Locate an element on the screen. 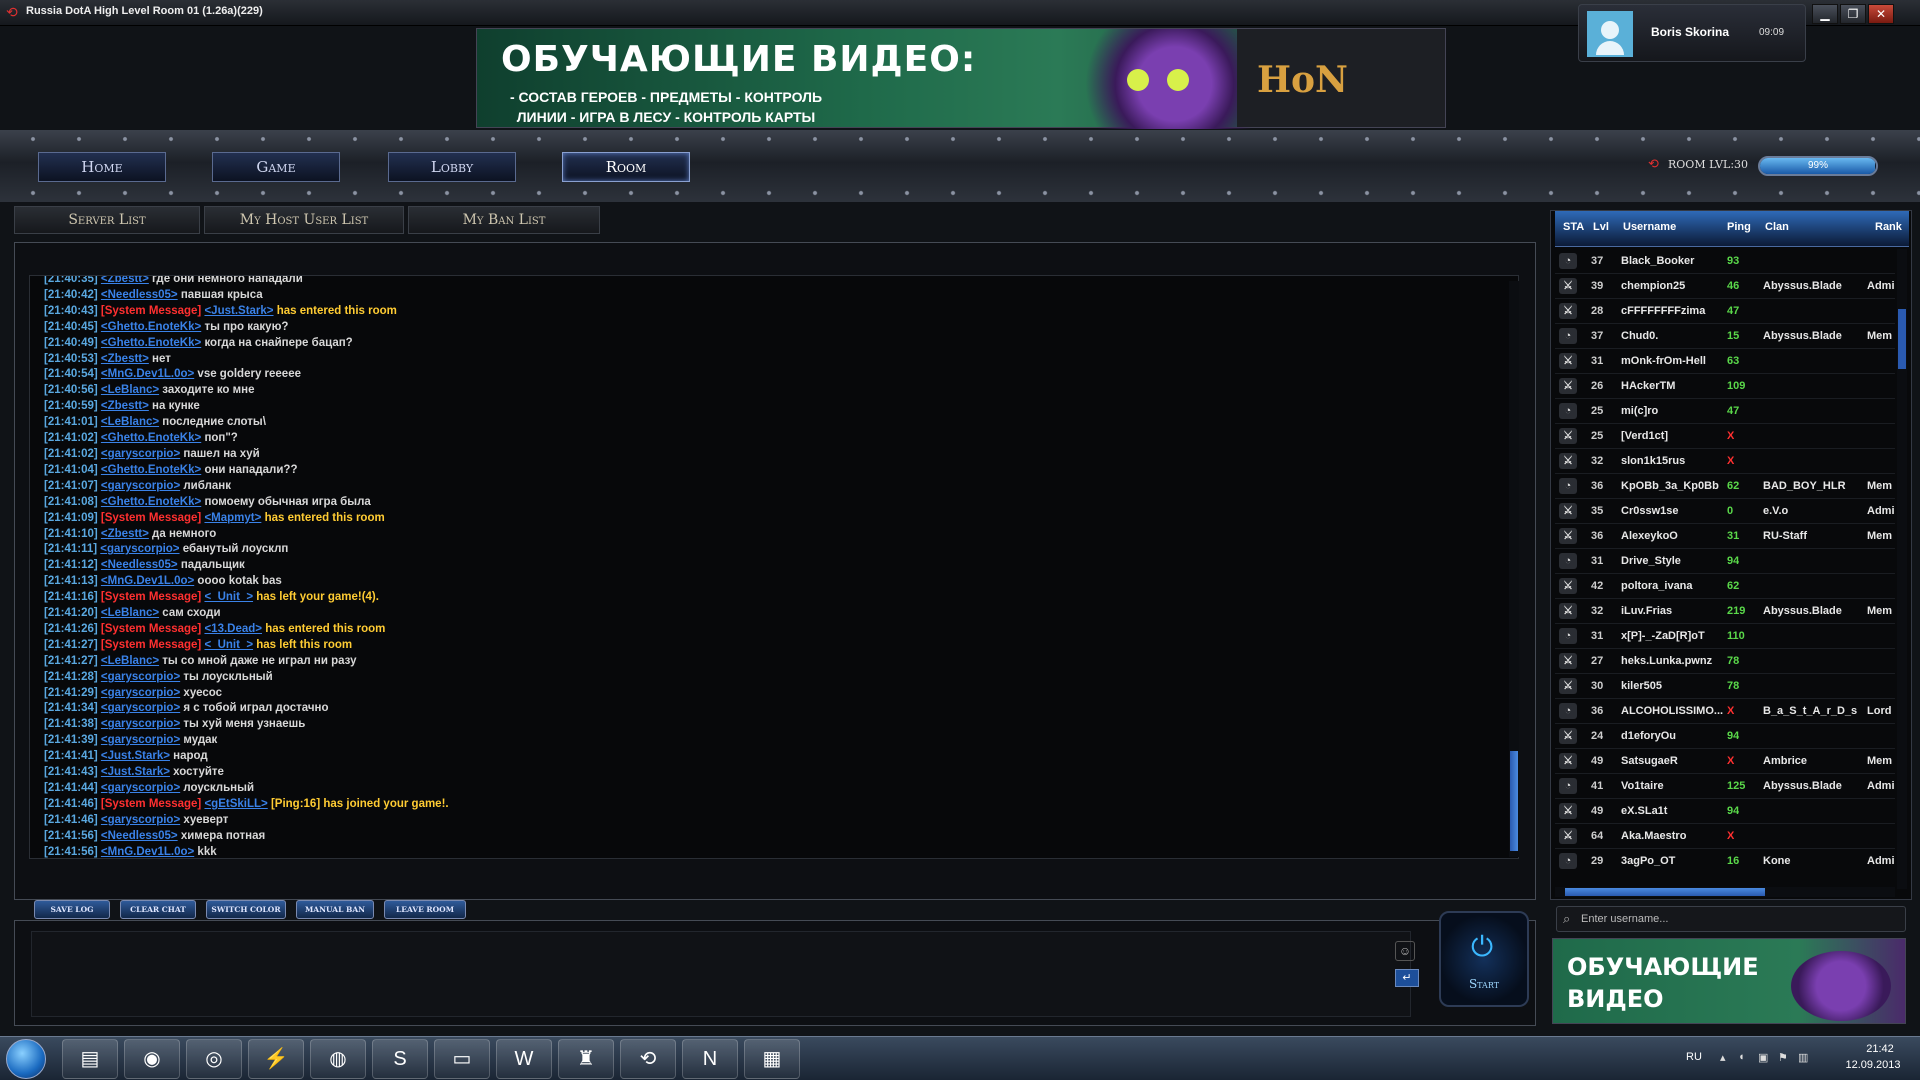 This screenshot has height=1080, width=1920. user-row: ◔ 31 x[P]-_-ZaD[R]oT 110 is located at coordinates (1725, 636).